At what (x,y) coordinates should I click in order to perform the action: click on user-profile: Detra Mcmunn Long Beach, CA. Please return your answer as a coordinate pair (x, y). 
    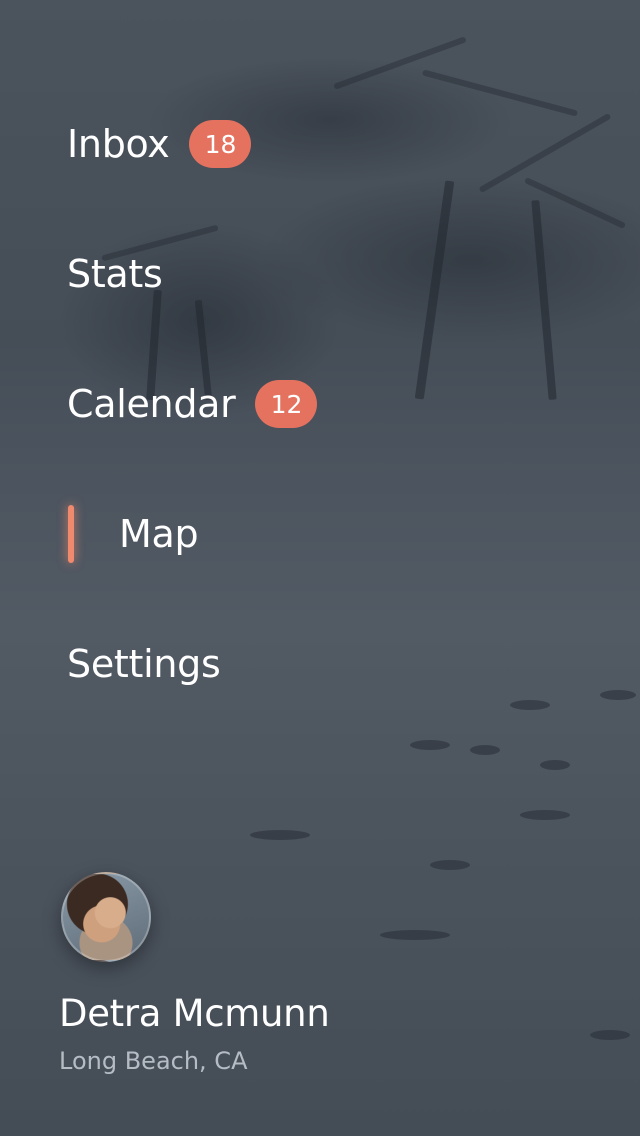
    Looking at the image, I should click on (194, 973).